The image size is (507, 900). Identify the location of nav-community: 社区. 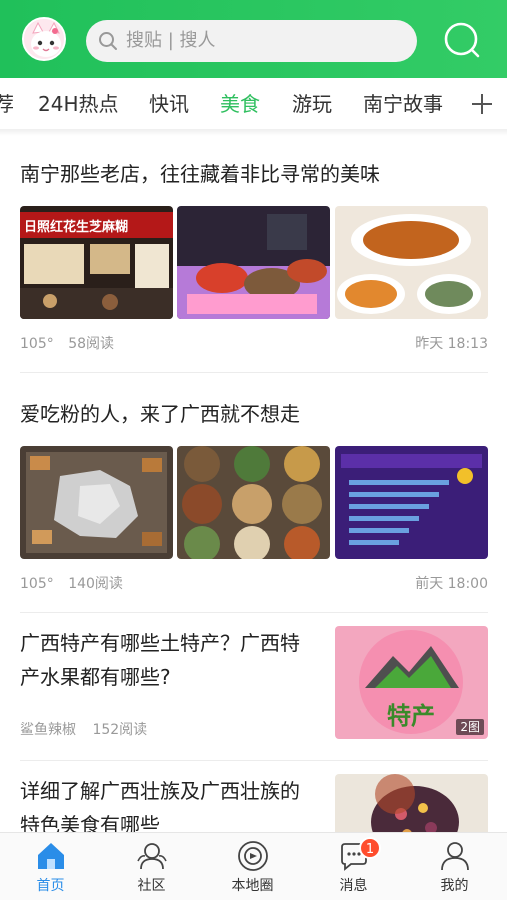
(151, 866).